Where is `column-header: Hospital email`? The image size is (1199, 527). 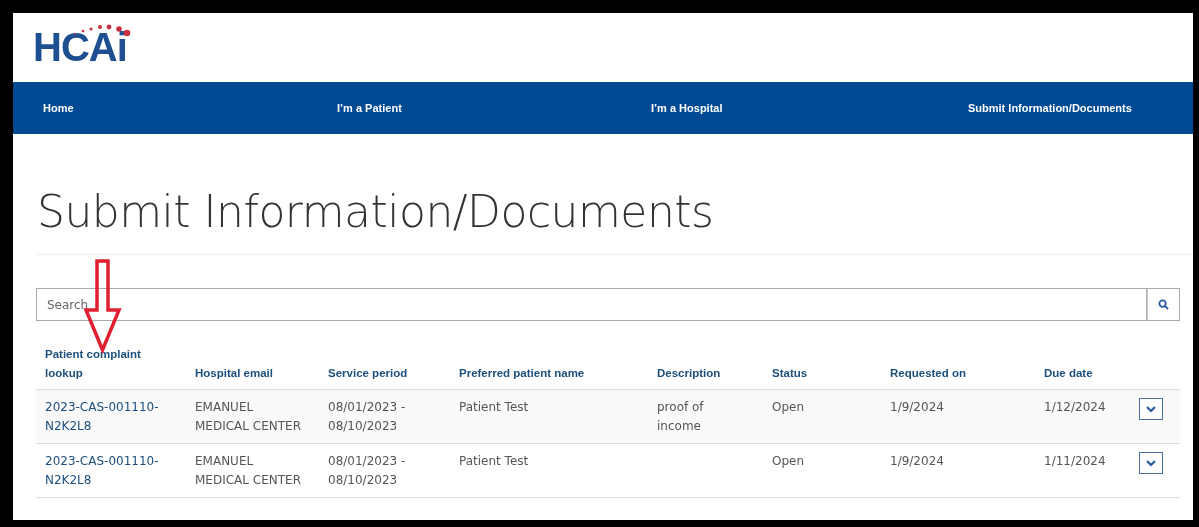
column-header: Hospital email is located at coordinates (252, 373).